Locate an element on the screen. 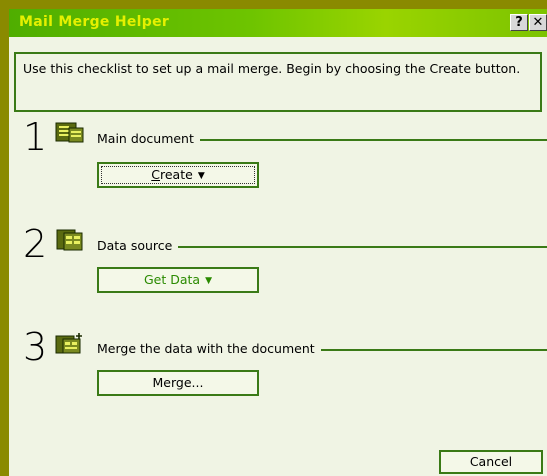  main-document-icon is located at coordinates (69, 132).